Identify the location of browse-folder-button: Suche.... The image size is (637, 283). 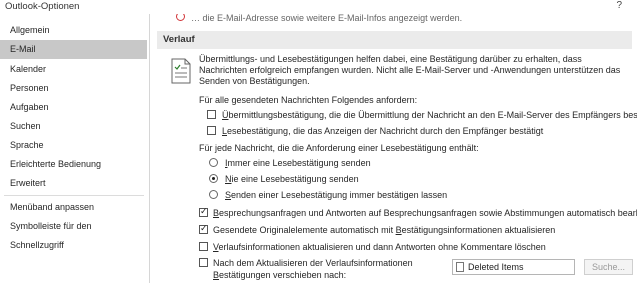
(608, 267).